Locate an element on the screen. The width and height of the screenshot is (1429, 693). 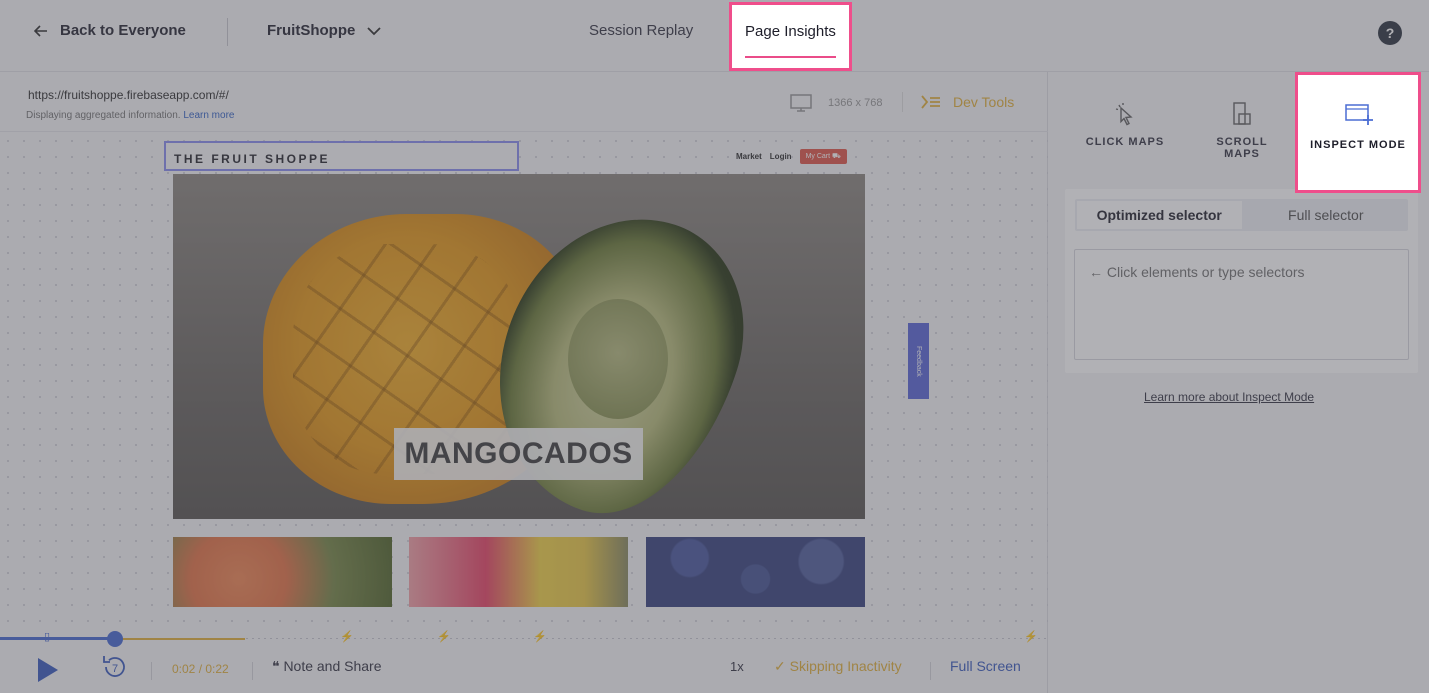
skip-inactivity-toggle: ✓ Skipping Inactivity is located at coordinates (838, 666).